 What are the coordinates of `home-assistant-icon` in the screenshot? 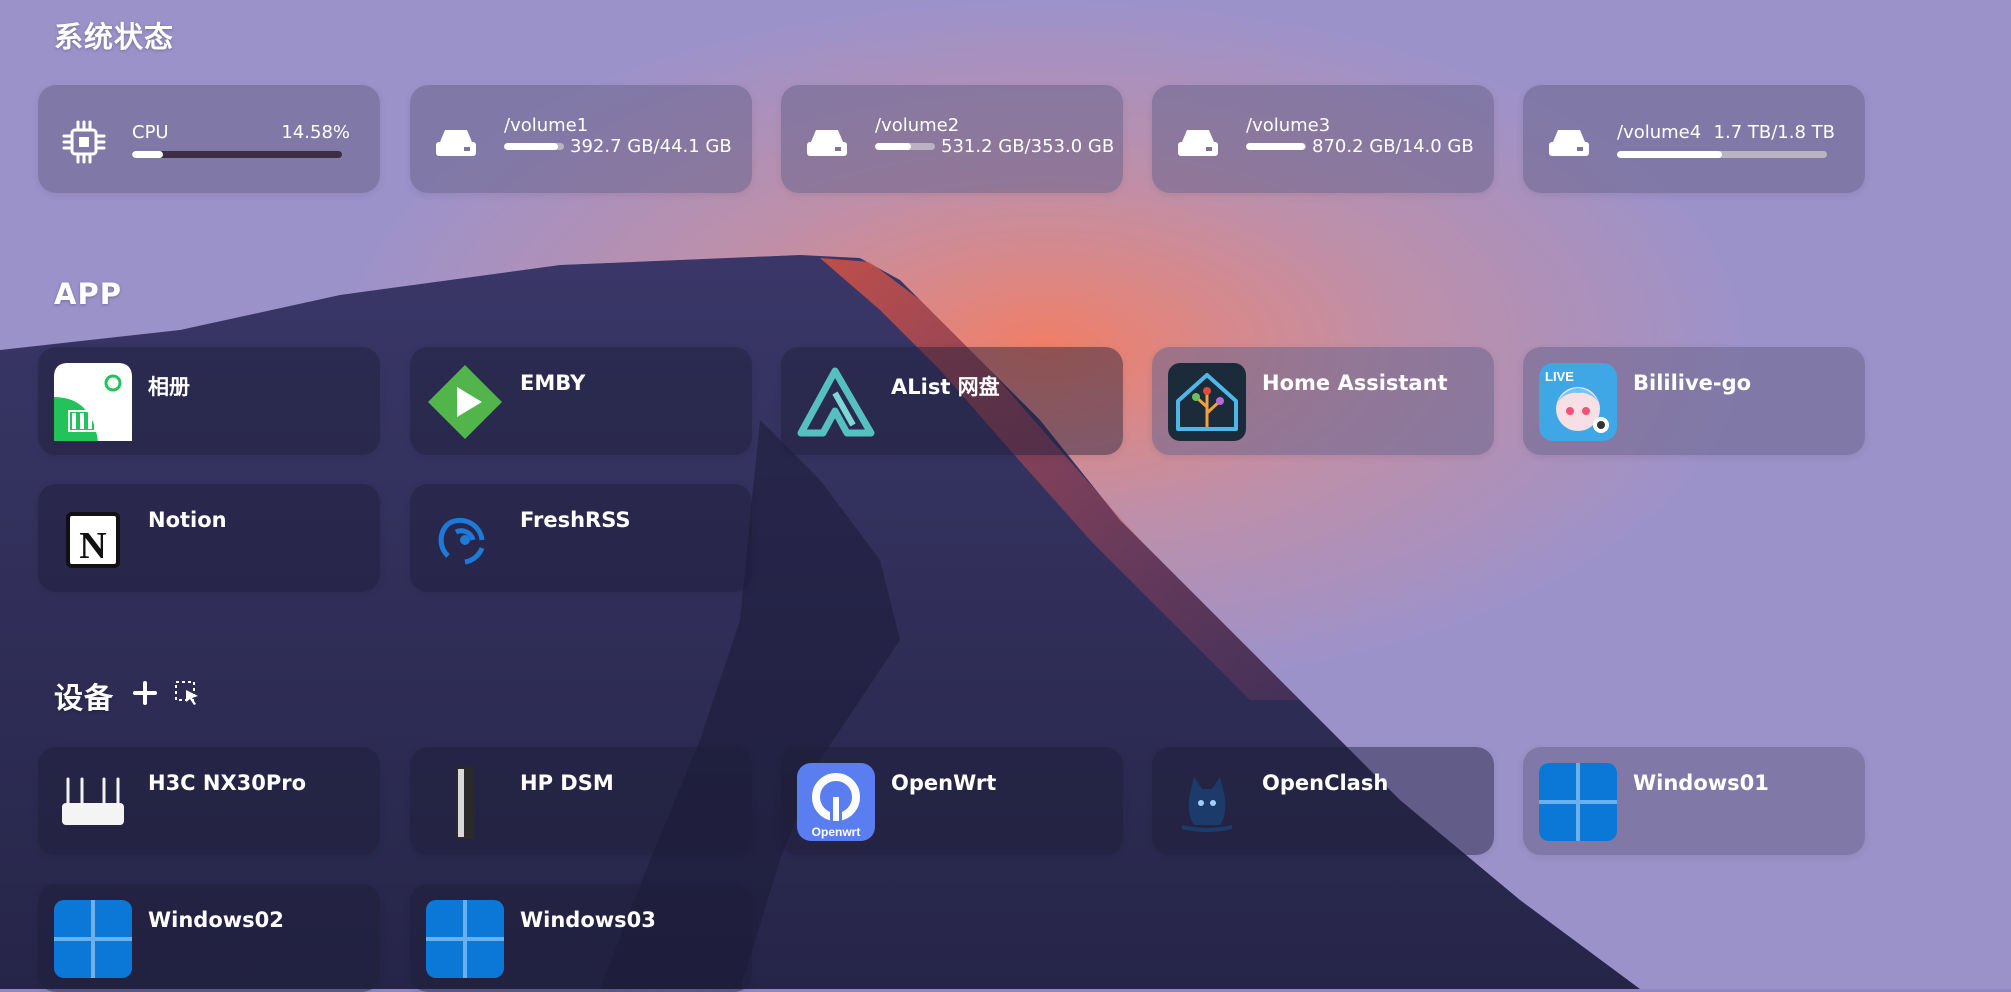 It's located at (1207, 402).